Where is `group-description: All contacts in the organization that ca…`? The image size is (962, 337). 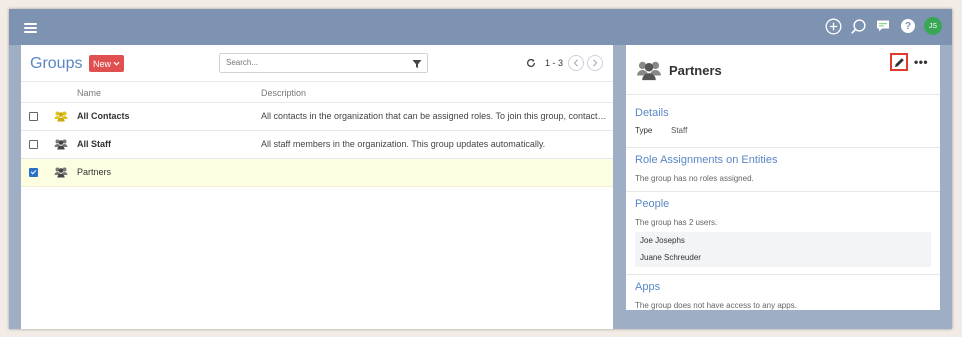 group-description: All contacts in the organization that ca… is located at coordinates (435, 116).